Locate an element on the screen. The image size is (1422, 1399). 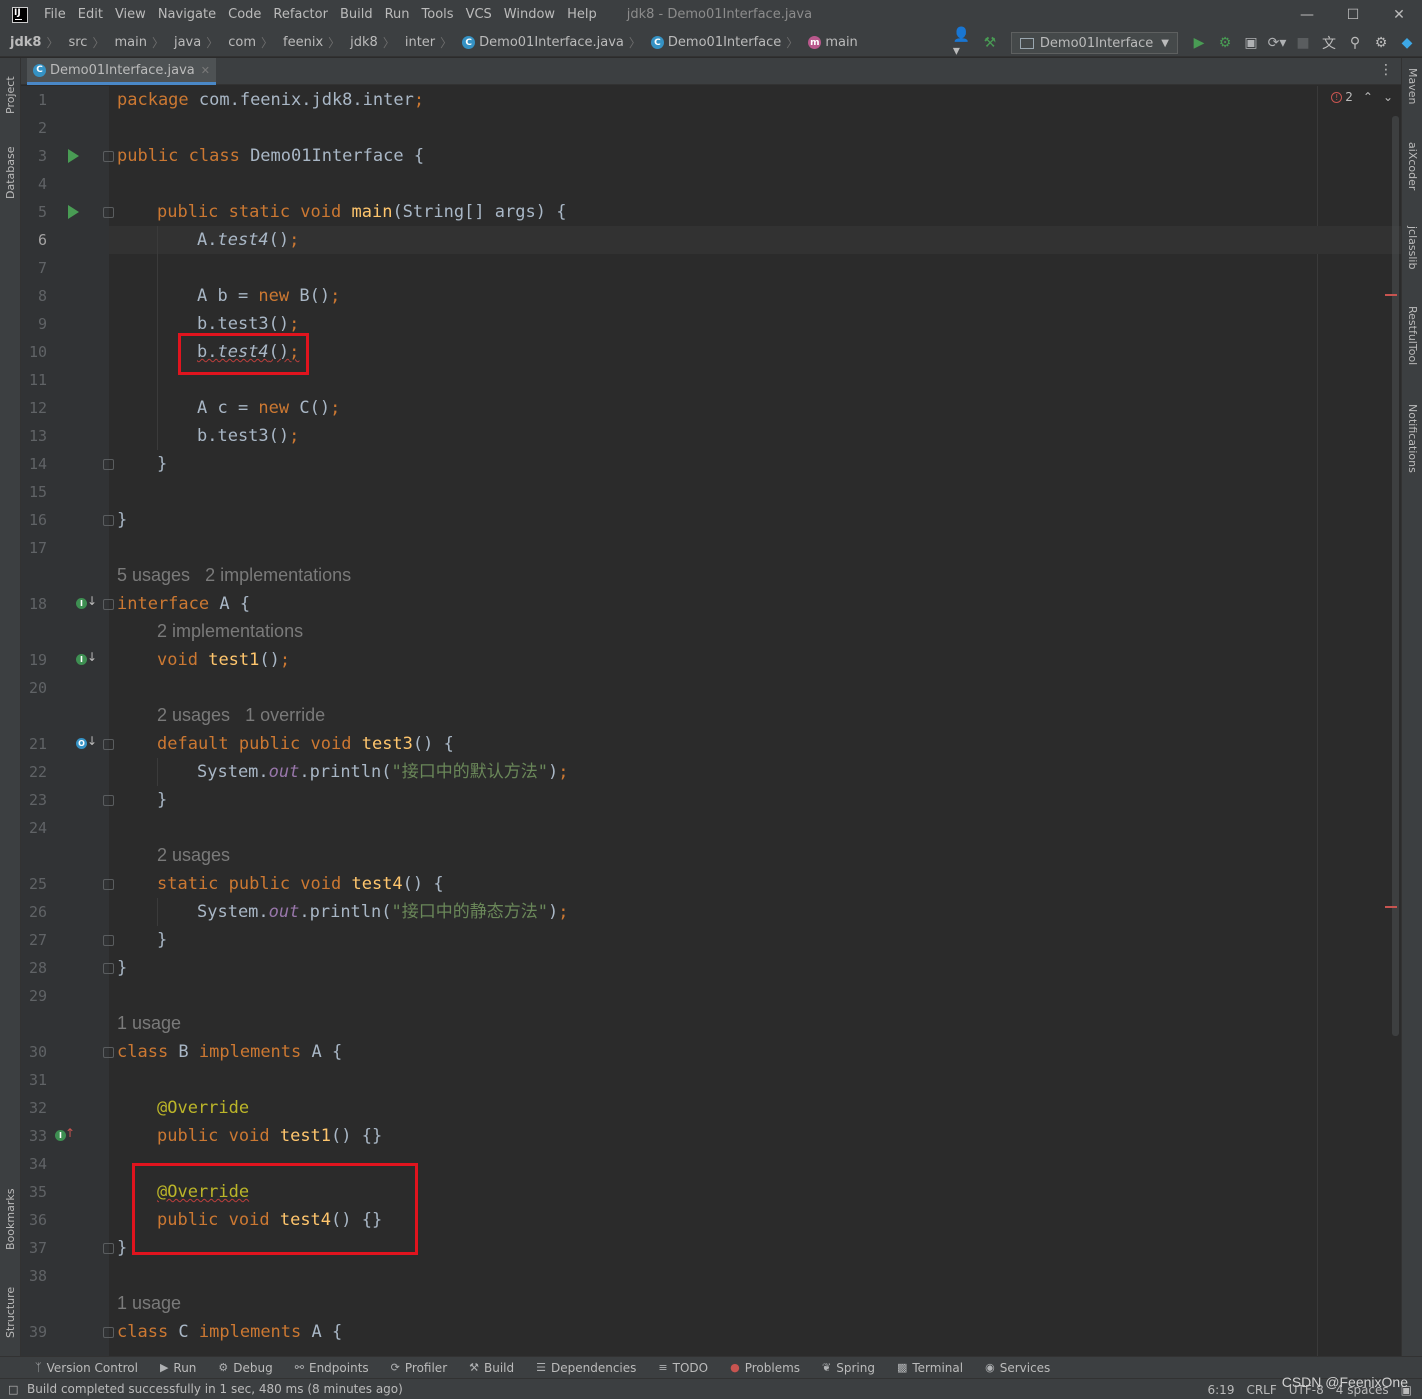
run-configuration-select: Demo01Interface ▼ is located at coordinates (1094, 43).